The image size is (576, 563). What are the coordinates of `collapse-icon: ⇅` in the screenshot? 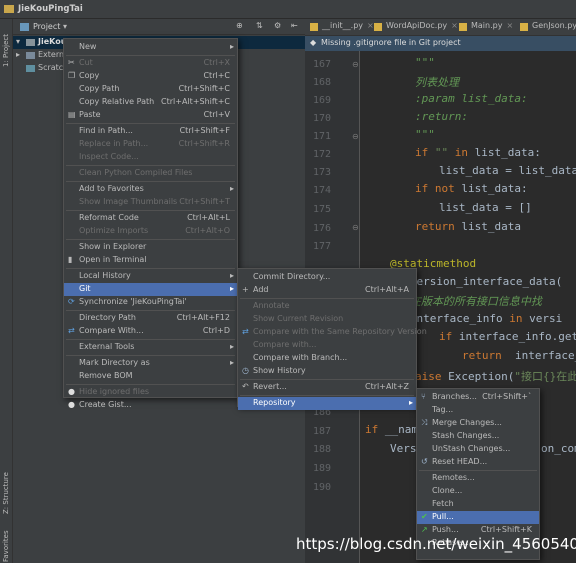 It's located at (259, 25).